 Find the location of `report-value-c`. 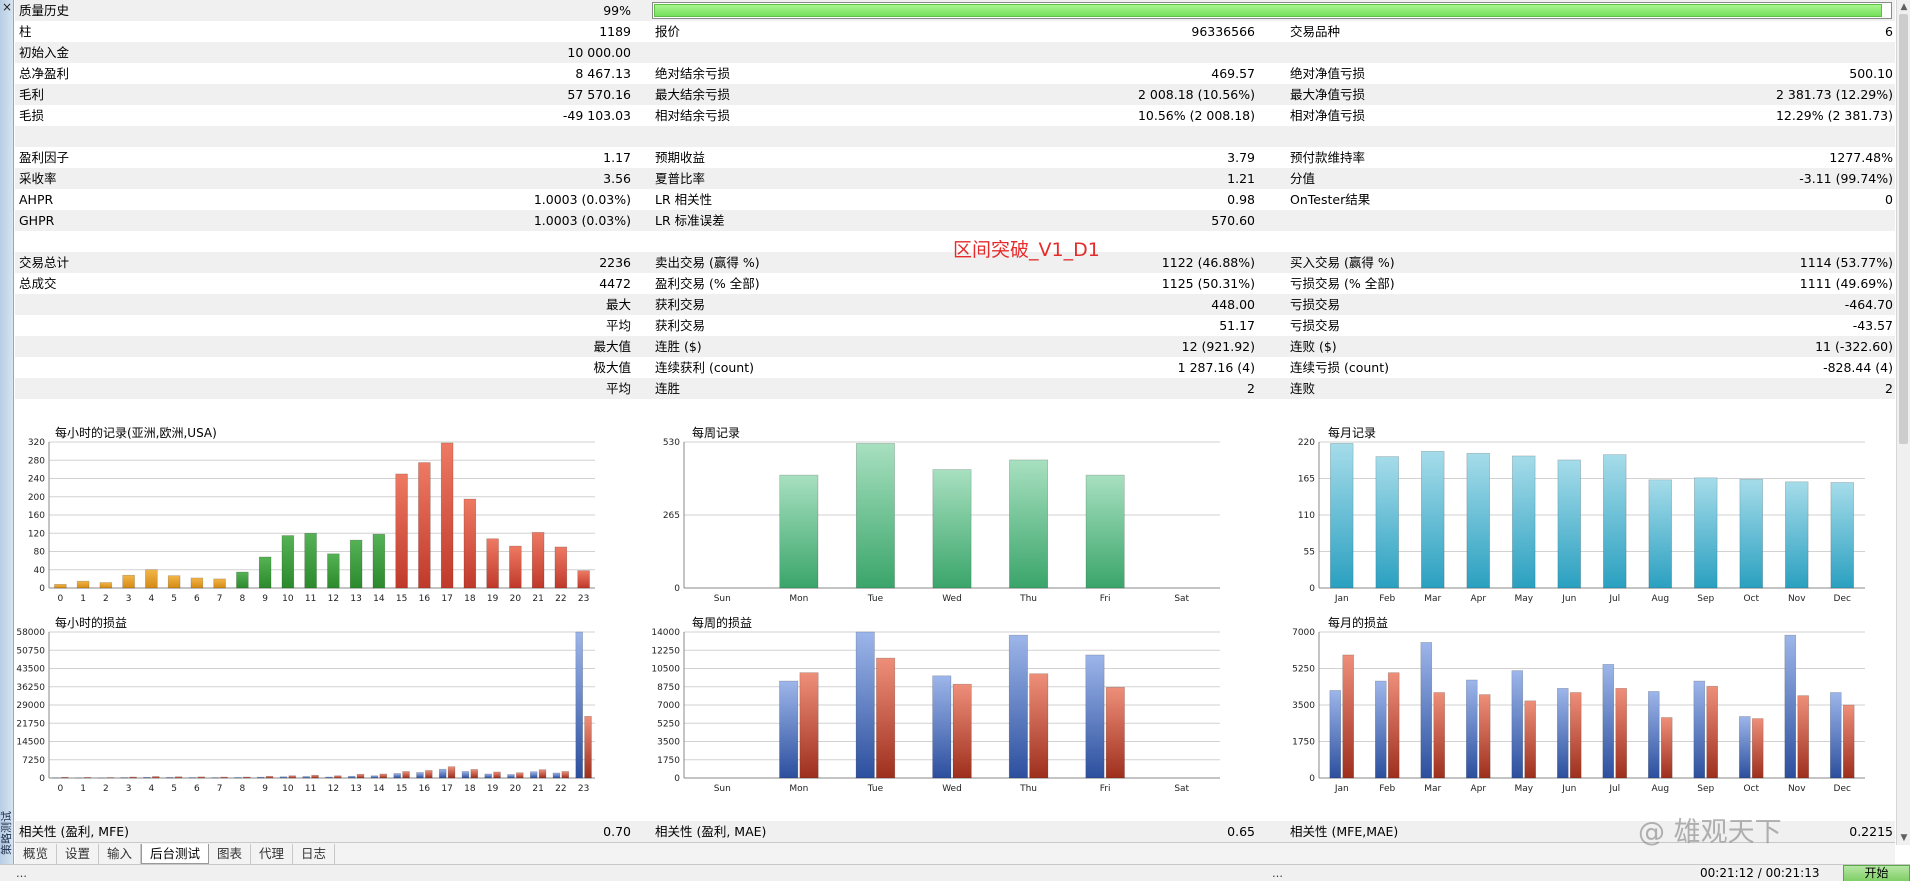

report-value-c is located at coordinates (1734, 241).